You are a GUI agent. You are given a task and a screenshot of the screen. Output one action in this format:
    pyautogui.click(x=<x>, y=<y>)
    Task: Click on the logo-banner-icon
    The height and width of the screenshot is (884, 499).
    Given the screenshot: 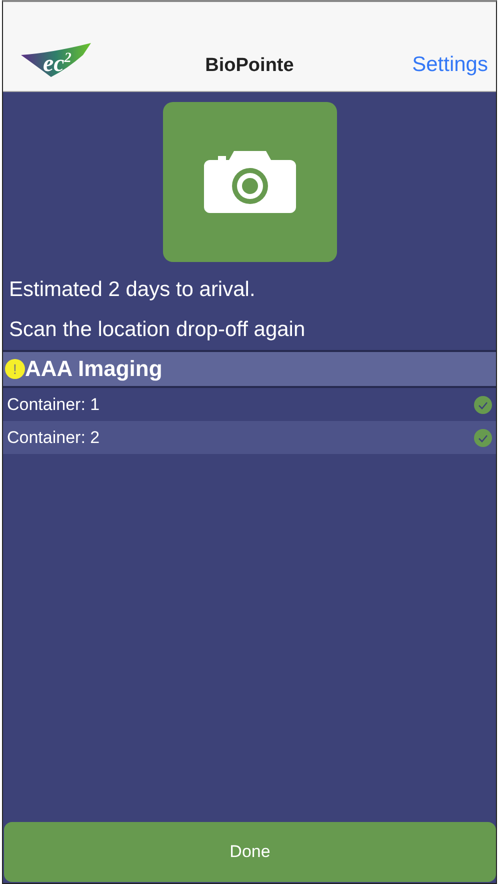 What is the action you would take?
    pyautogui.click(x=56, y=60)
    